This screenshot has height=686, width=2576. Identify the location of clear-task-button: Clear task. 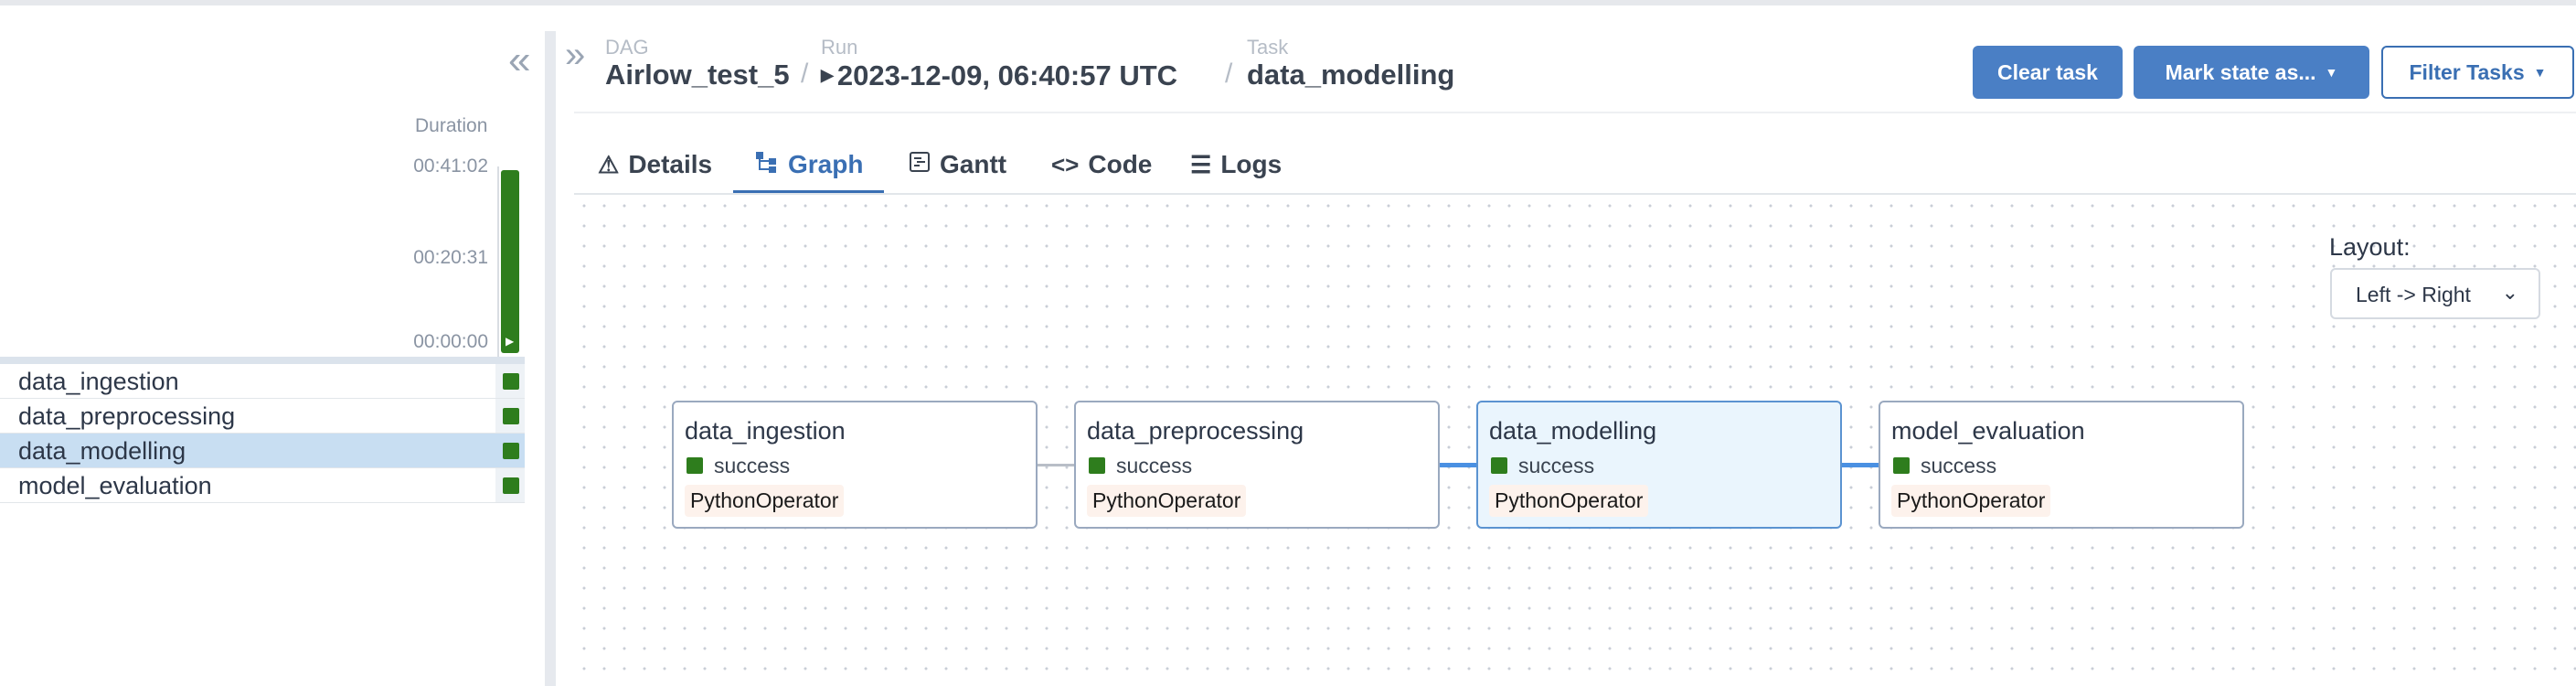
(2048, 72).